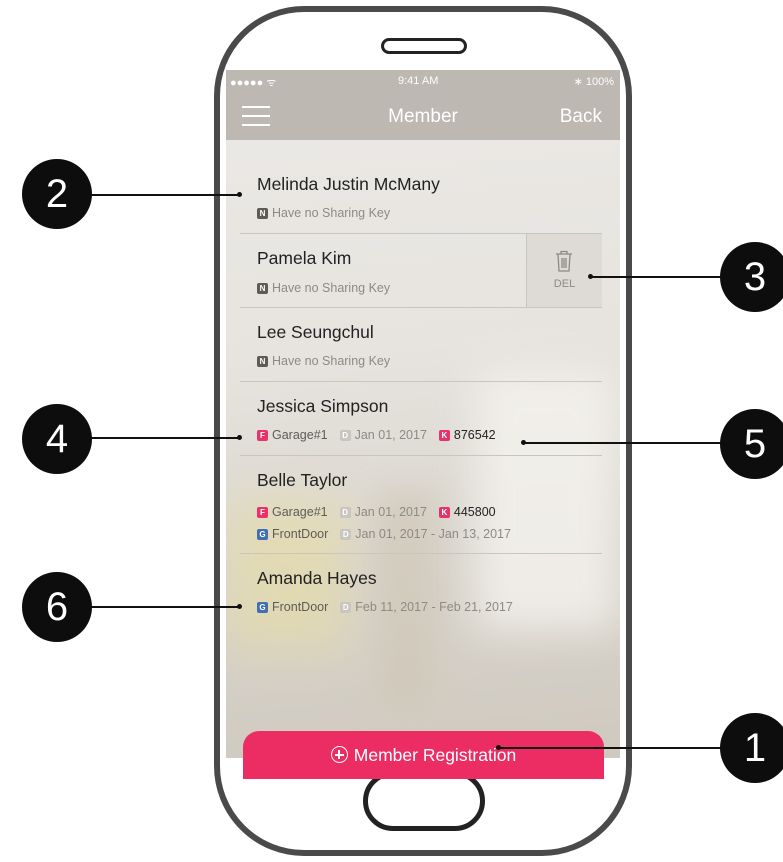  I want to click on member-key-info: G FrontDoor D Feb 11, 2017 - Feb 21, 2017, so click(391, 607).